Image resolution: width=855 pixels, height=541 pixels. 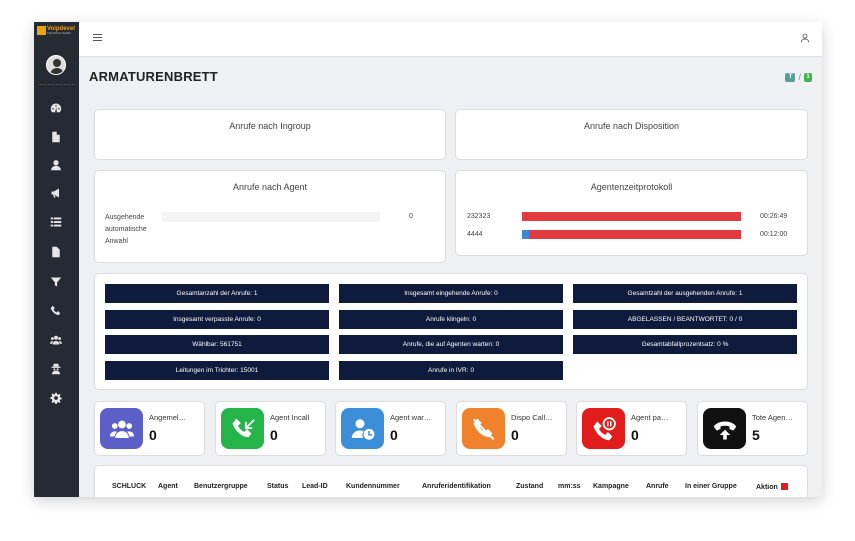 I want to click on sidebar-item-document, so click(x=56, y=252).